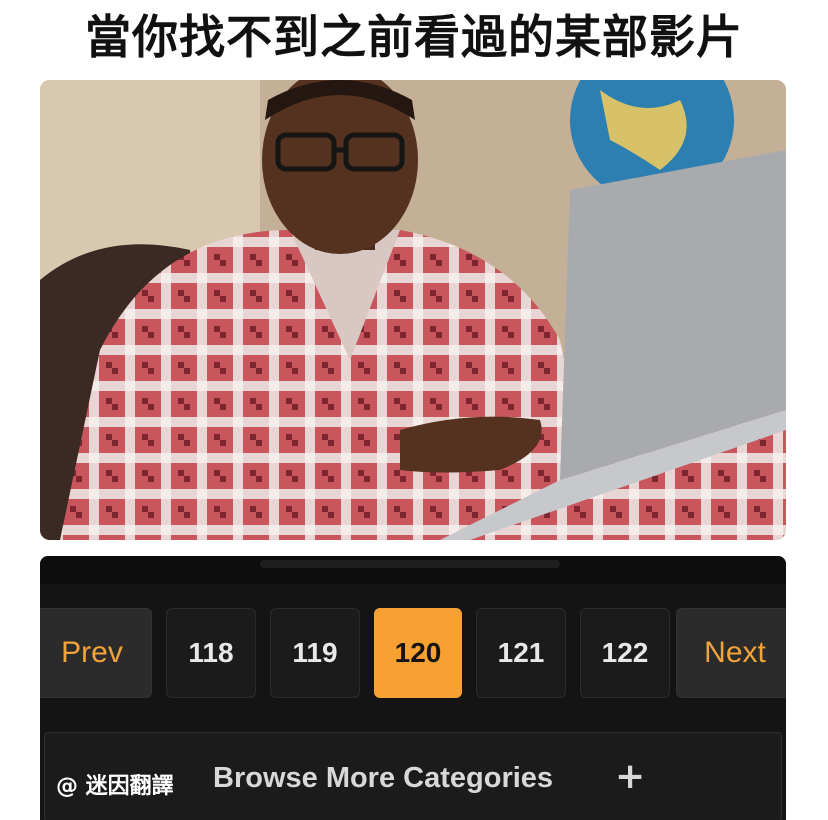  What do you see at coordinates (410, 564) in the screenshot?
I see `divider` at bounding box center [410, 564].